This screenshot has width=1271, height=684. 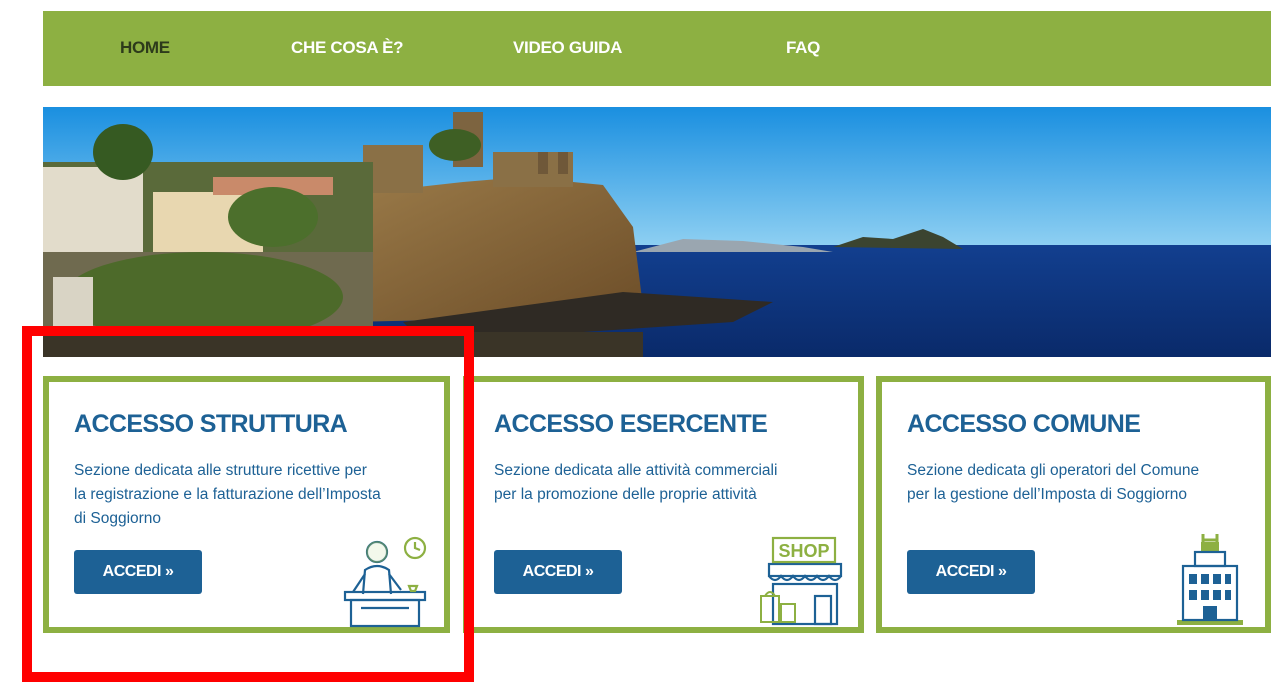 What do you see at coordinates (1210, 579) in the screenshot?
I see `town-hall-icon` at bounding box center [1210, 579].